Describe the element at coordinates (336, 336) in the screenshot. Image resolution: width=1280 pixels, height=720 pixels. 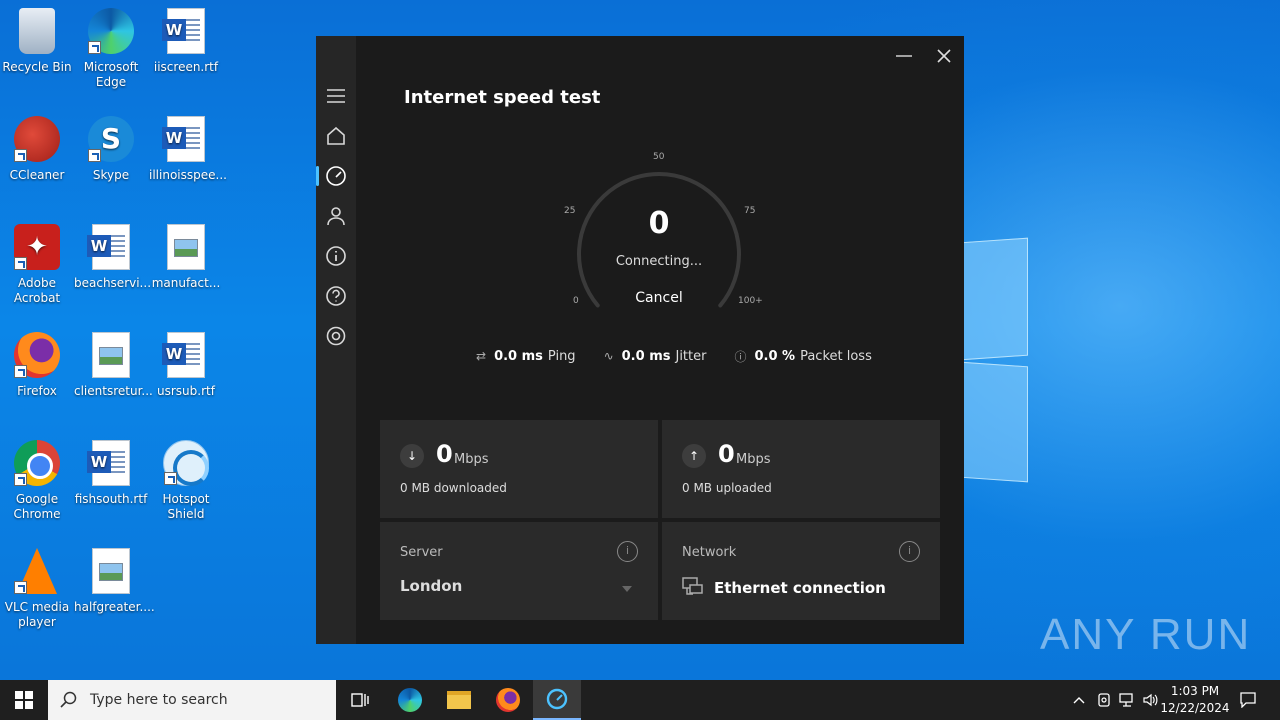
I see `nav-settings-button` at that location.